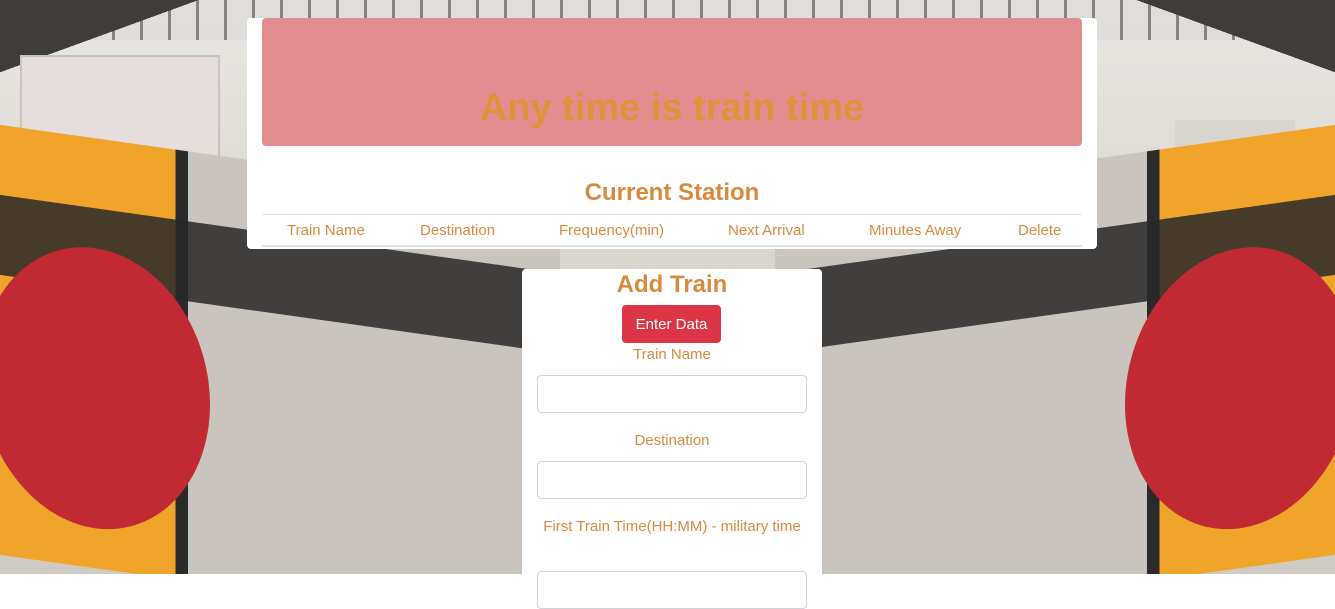 The width and height of the screenshot is (1335, 609). What do you see at coordinates (672, 108) in the screenshot?
I see `page-title: Any time is train time` at bounding box center [672, 108].